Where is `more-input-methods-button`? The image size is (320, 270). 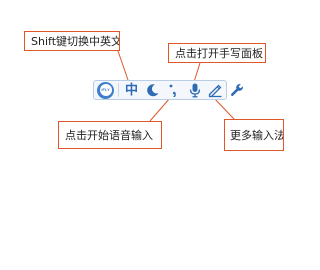
more-input-methods-button is located at coordinates (236, 90).